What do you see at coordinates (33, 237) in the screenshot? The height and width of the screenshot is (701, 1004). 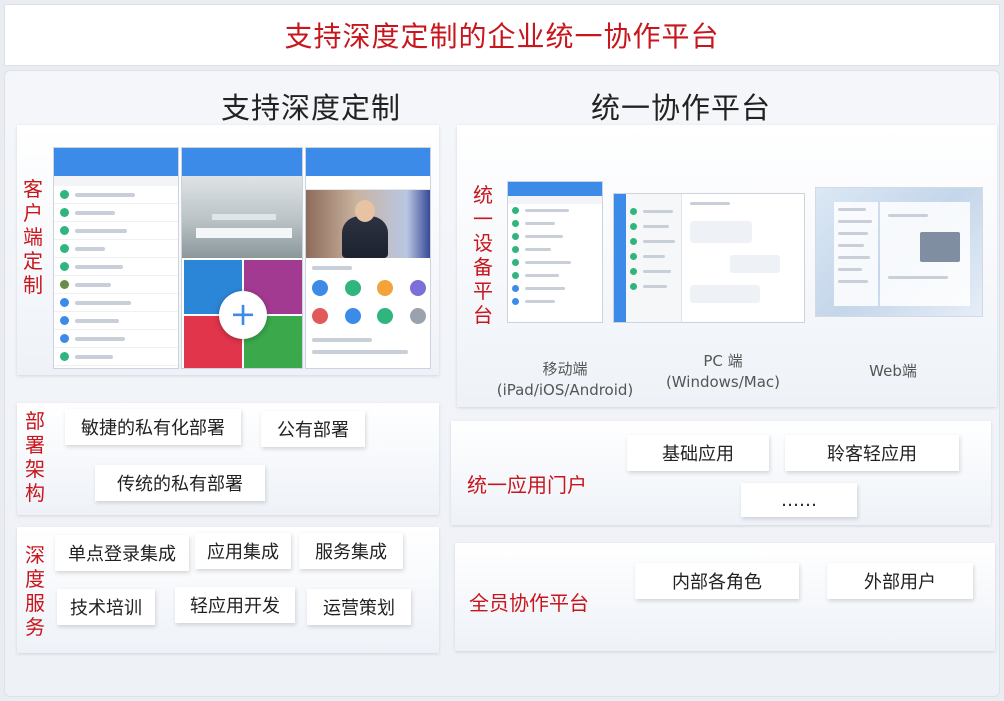 I see `customer-label: 客户端定制` at bounding box center [33, 237].